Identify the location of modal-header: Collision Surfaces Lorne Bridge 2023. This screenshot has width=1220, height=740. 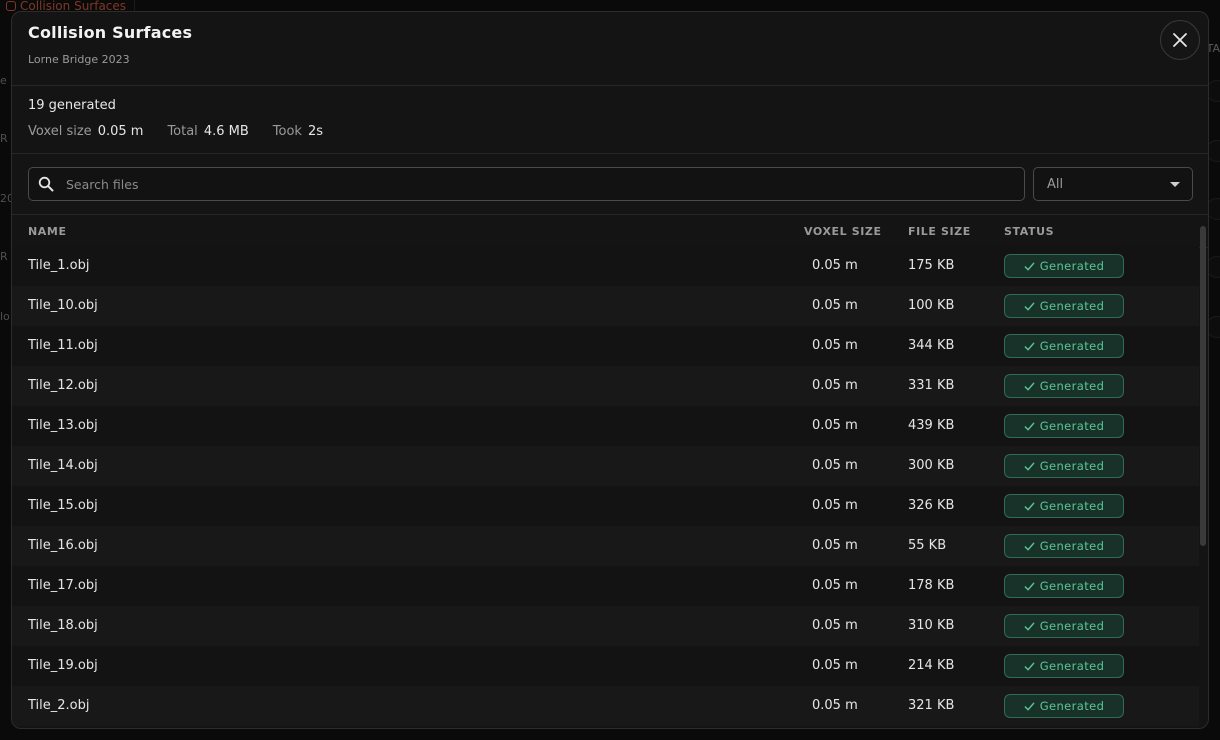
(610, 49).